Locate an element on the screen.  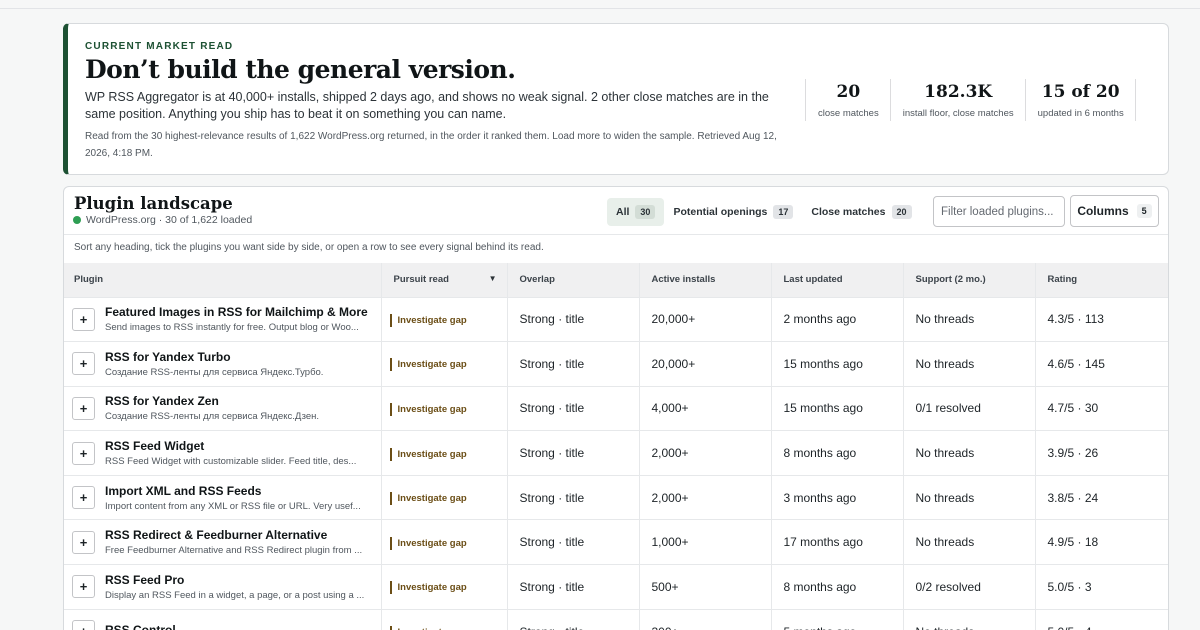
tab-count: 20 is located at coordinates (901, 212).